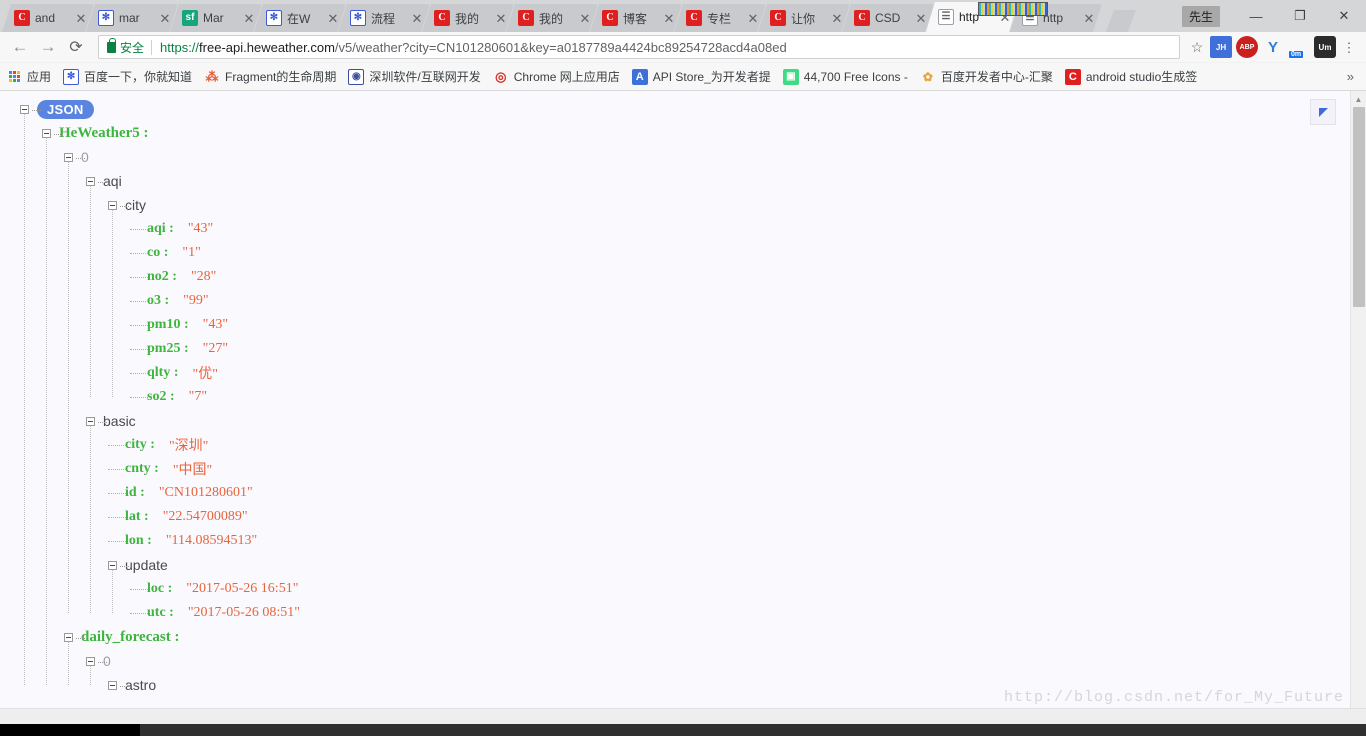 The height and width of the screenshot is (736, 1366). I want to click on tab-label: Mar, so click(213, 18).